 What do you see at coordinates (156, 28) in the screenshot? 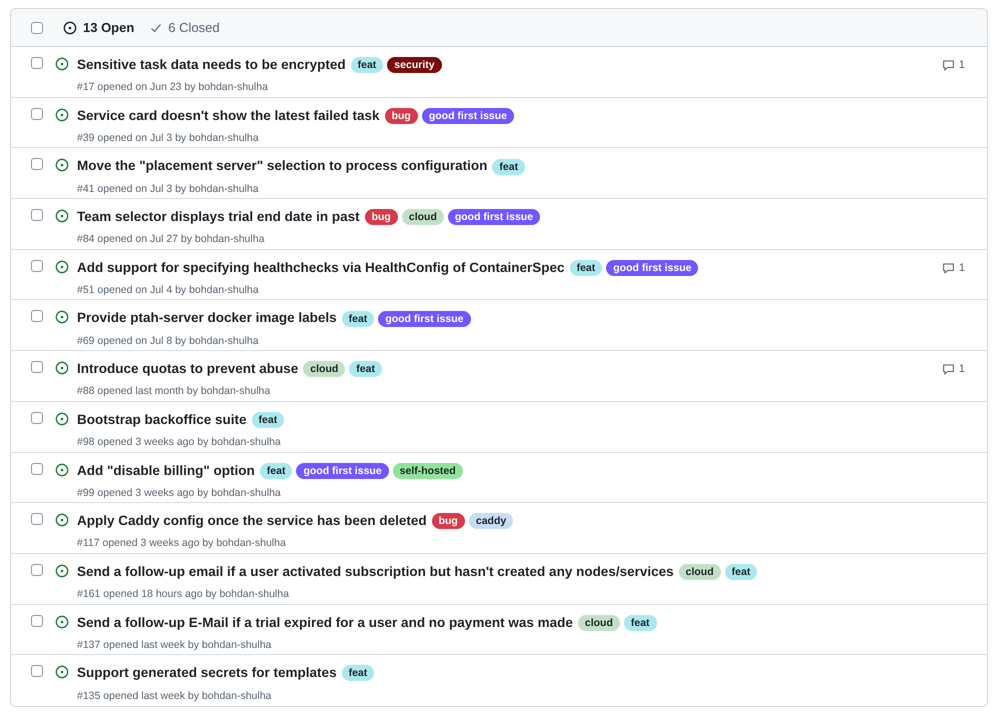
I see `check-icon` at bounding box center [156, 28].